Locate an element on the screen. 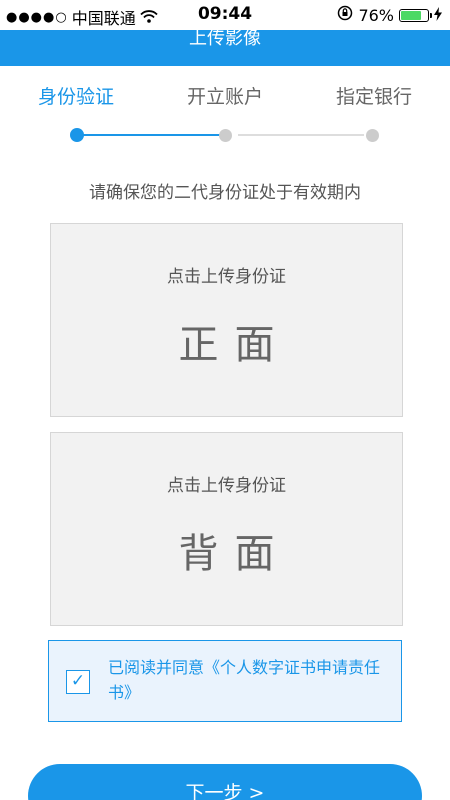 The height and width of the screenshot is (800, 450). progress-dot-active is located at coordinates (77, 135).